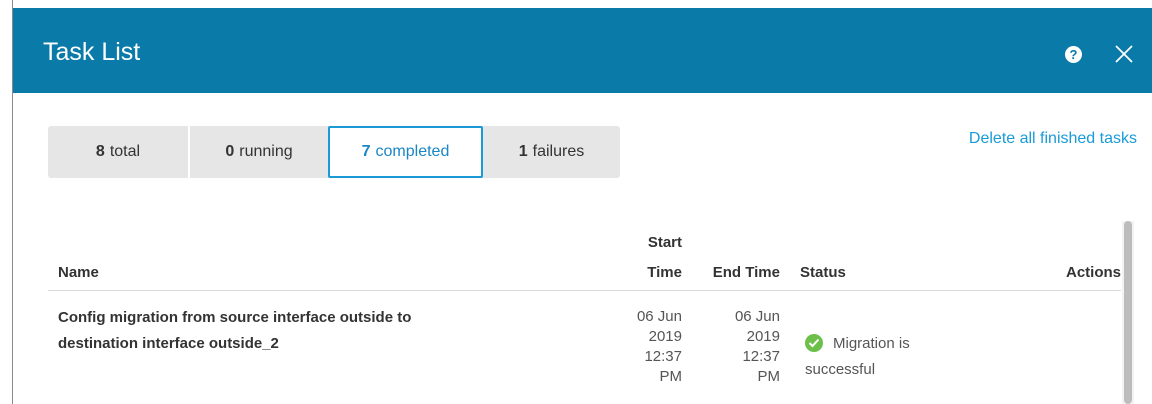 The width and height of the screenshot is (1152, 404). Describe the element at coordinates (757, 316) in the screenshot. I see `end-date: 06 Jun` at that location.